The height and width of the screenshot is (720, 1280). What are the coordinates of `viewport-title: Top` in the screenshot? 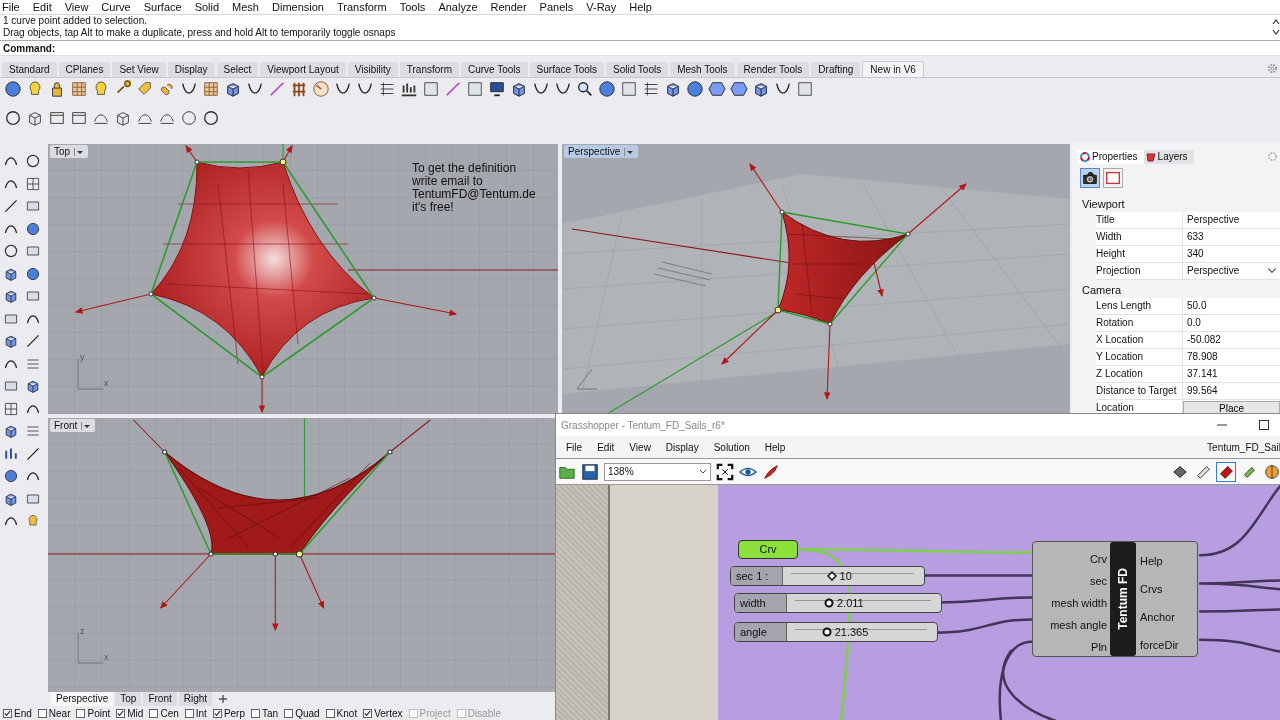 It's located at (69, 151).